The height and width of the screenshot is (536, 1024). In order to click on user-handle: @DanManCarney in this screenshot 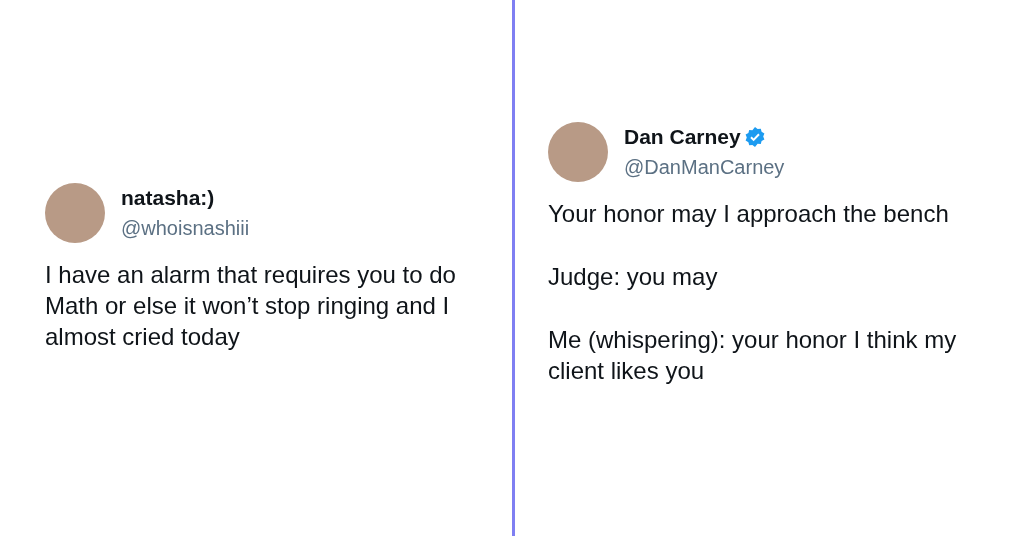, I will do `click(704, 167)`.